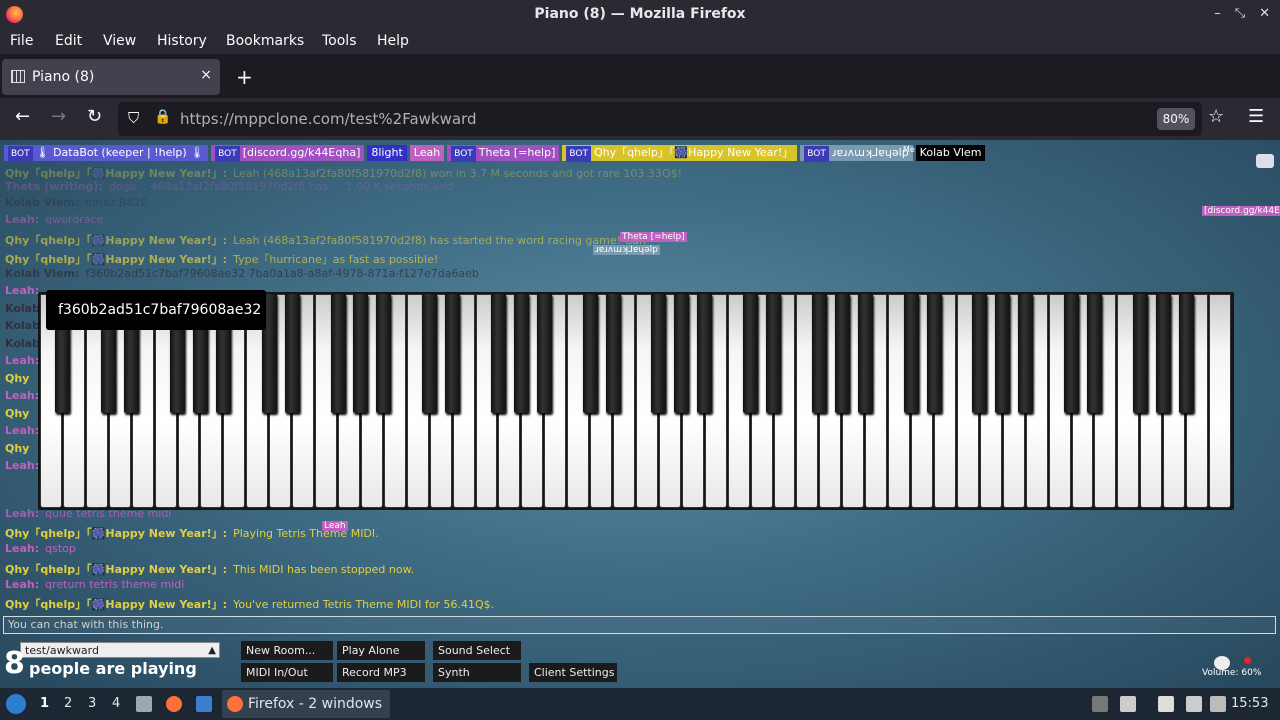 The height and width of the screenshot is (720, 1280). I want to click on tray-up-icon, so click(1100, 704).